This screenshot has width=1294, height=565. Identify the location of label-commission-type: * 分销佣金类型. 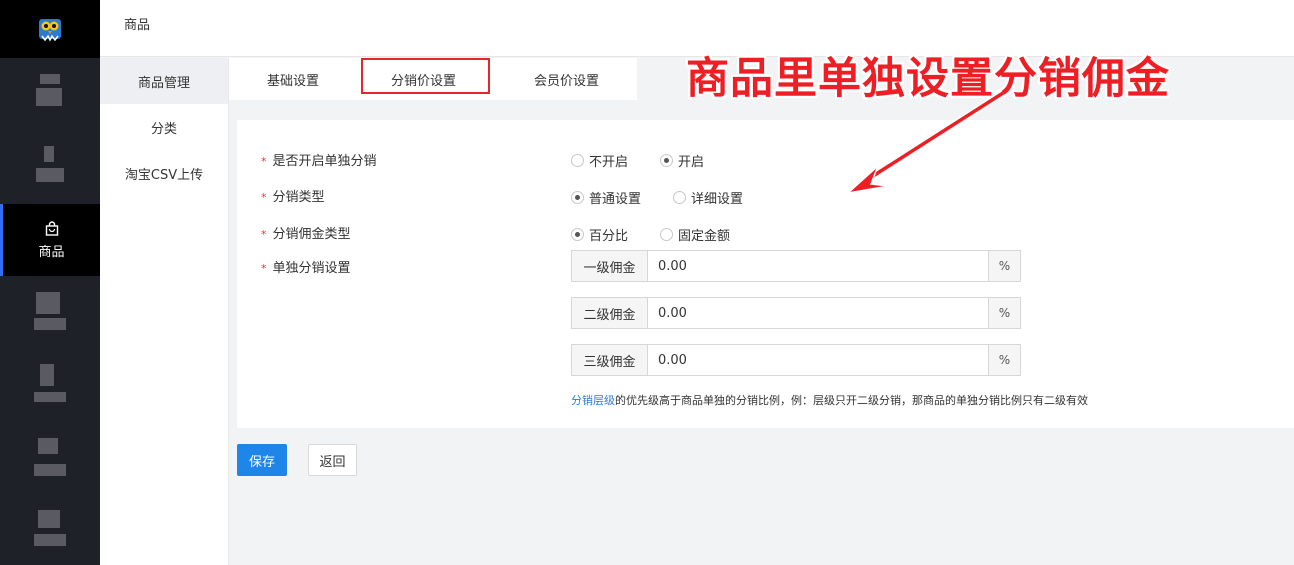
(306, 232).